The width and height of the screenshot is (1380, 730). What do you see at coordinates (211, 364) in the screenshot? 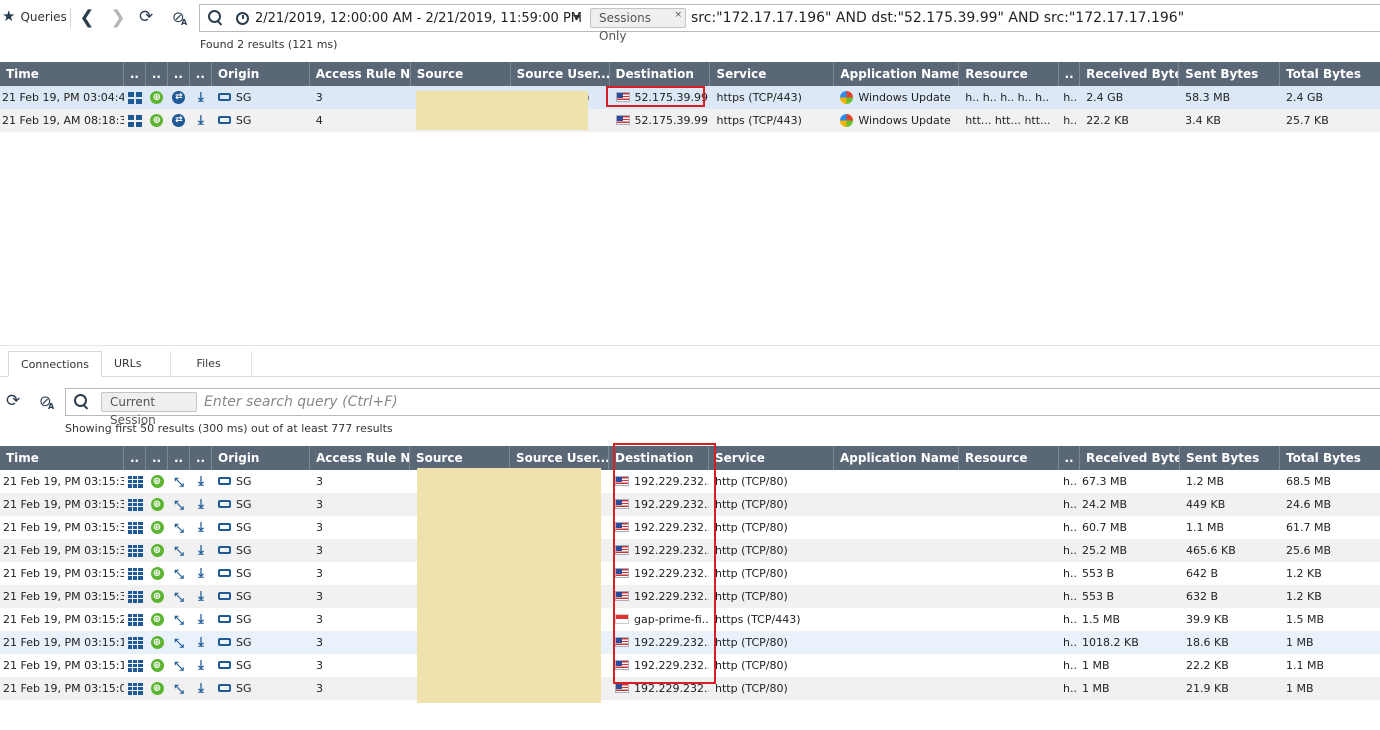
I see `tab-files: Files` at bounding box center [211, 364].